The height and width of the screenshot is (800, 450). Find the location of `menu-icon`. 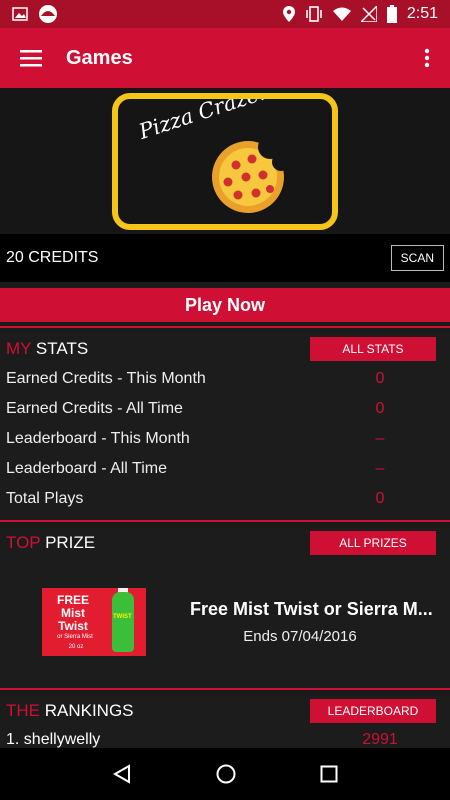

menu-icon is located at coordinates (31, 58).